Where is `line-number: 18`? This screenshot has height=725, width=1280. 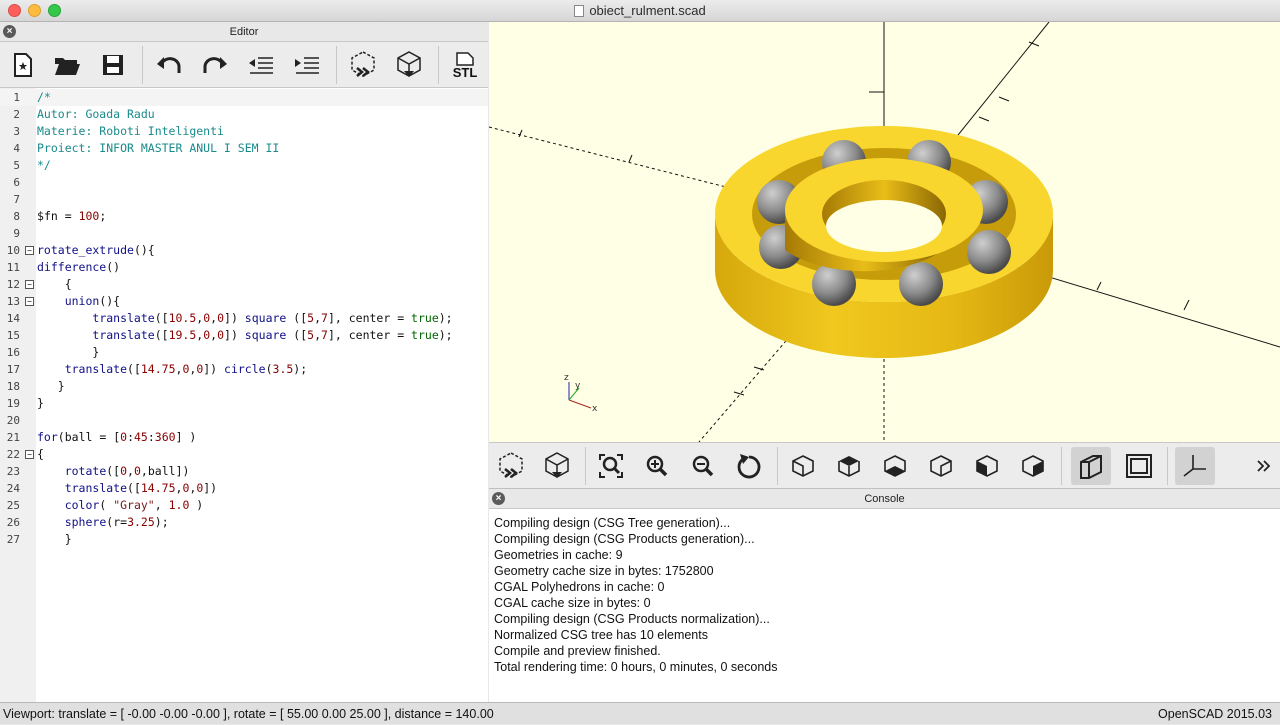
line-number: 18 is located at coordinates (13, 386).